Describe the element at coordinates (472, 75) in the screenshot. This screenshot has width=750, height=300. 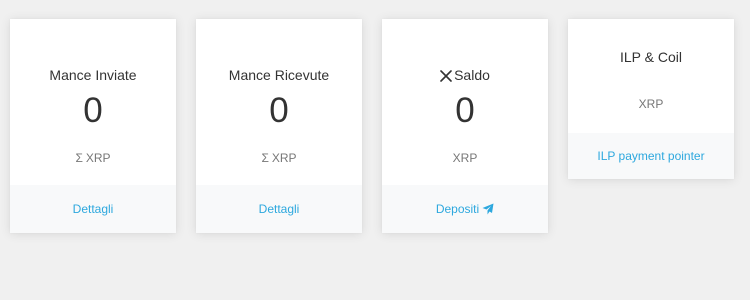
I see `card-title-label: Saldo` at that location.